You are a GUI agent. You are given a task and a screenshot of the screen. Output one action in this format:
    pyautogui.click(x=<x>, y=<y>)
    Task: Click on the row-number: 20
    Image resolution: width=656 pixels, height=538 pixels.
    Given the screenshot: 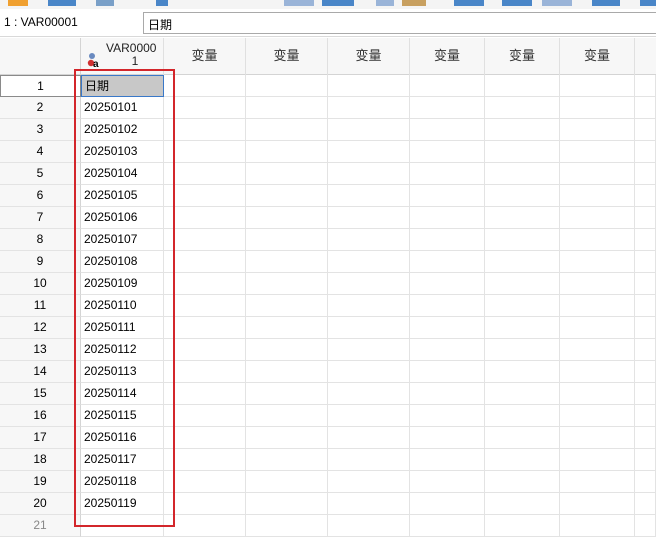 What is the action you would take?
    pyautogui.click(x=40, y=504)
    